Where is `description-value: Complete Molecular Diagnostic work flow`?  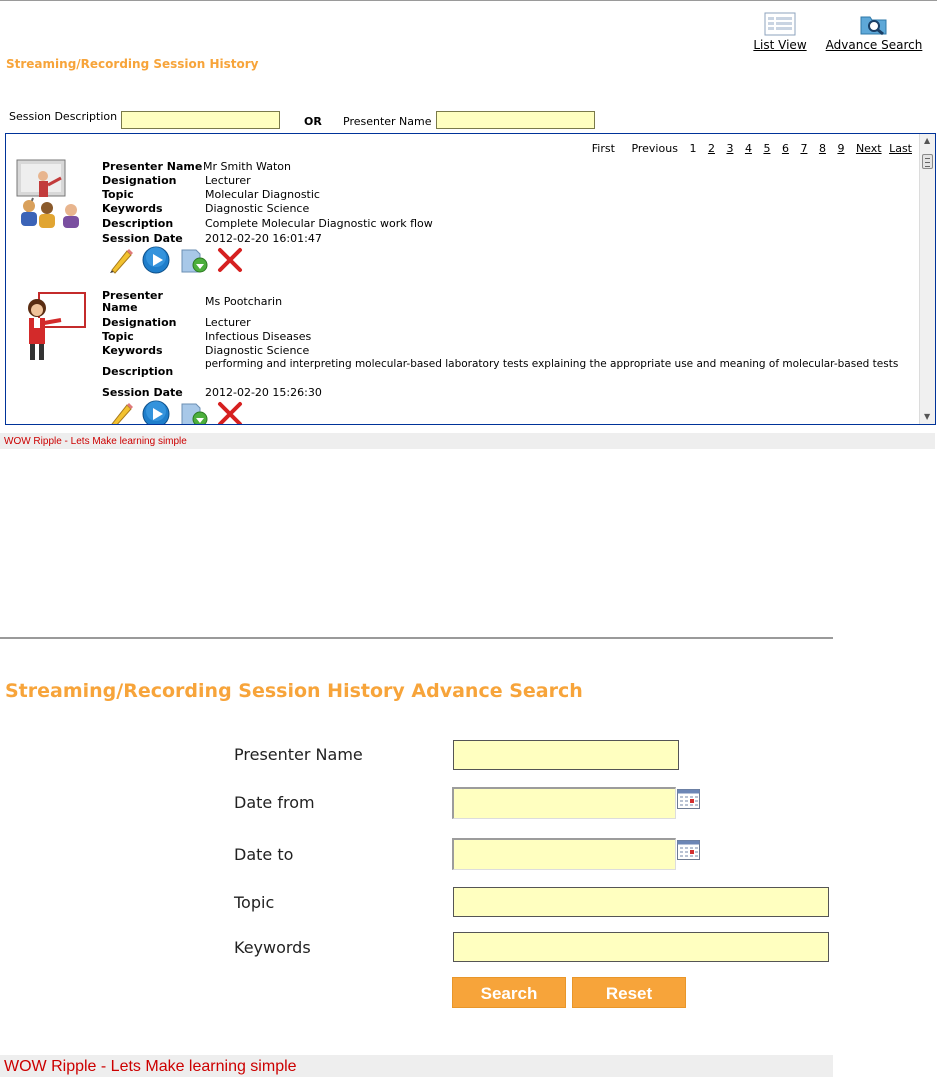 description-value: Complete Molecular Diagnostic work flow is located at coordinates (319, 223).